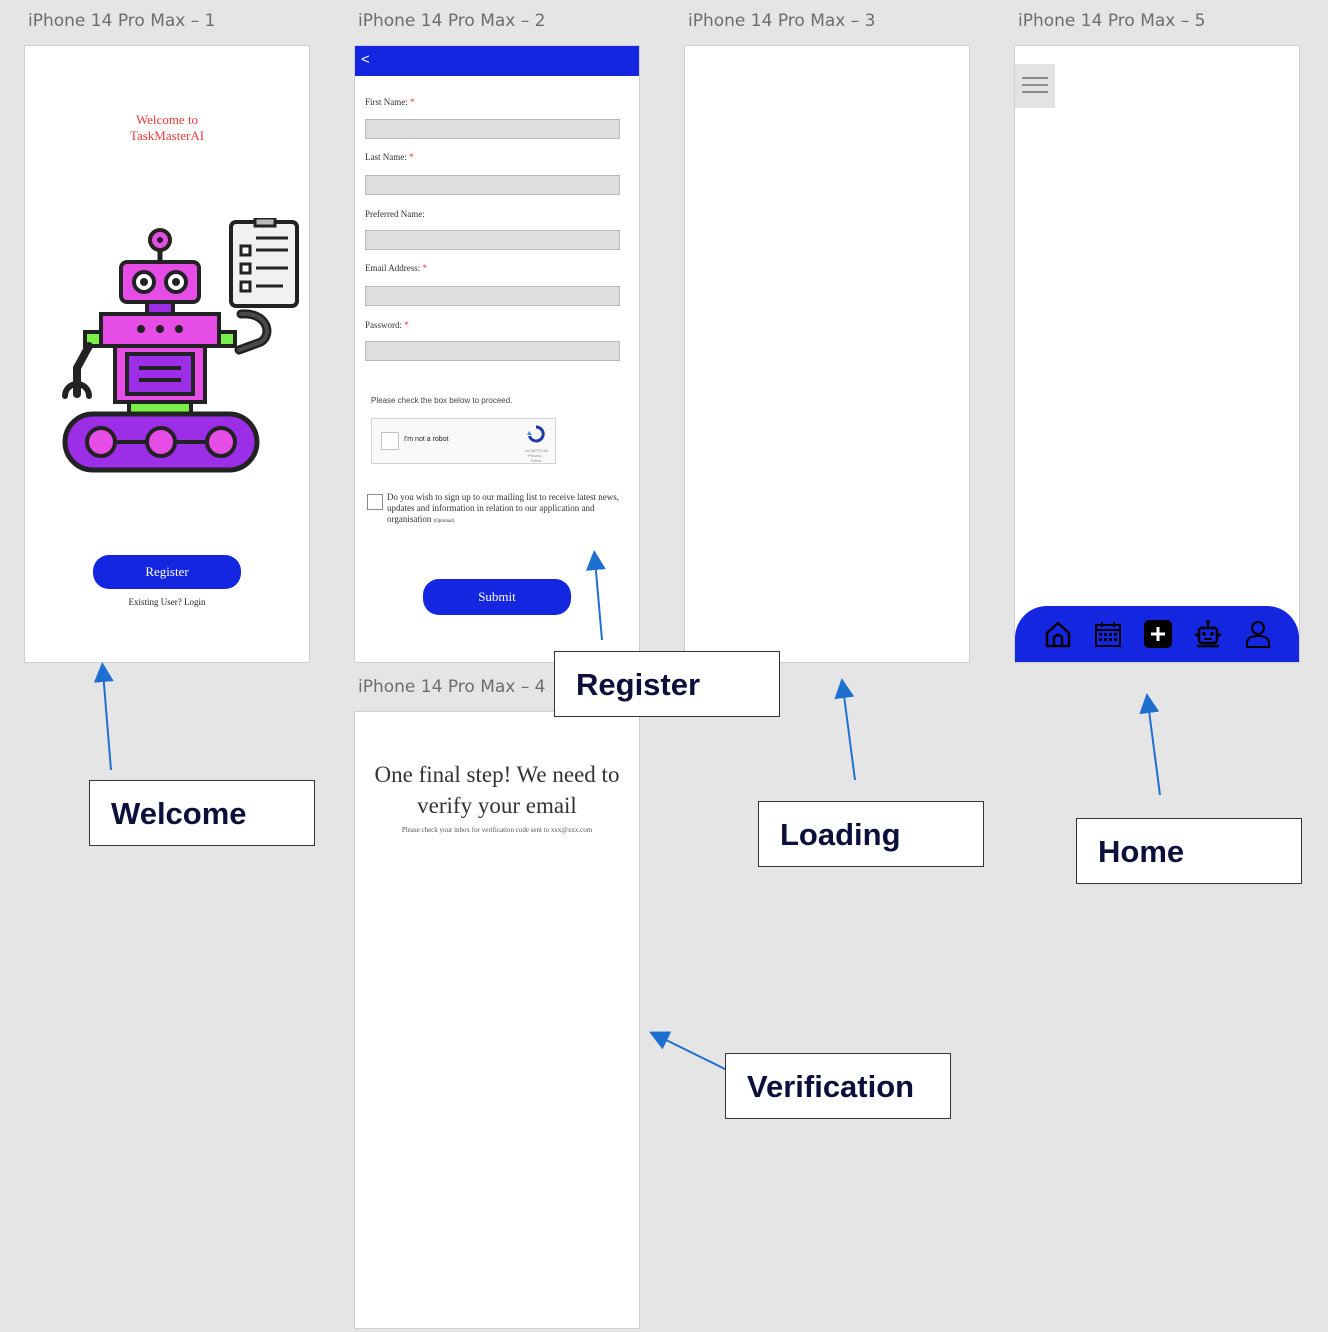  Describe the element at coordinates (845, 729) in the screenshot. I see `loading-arrow` at that location.